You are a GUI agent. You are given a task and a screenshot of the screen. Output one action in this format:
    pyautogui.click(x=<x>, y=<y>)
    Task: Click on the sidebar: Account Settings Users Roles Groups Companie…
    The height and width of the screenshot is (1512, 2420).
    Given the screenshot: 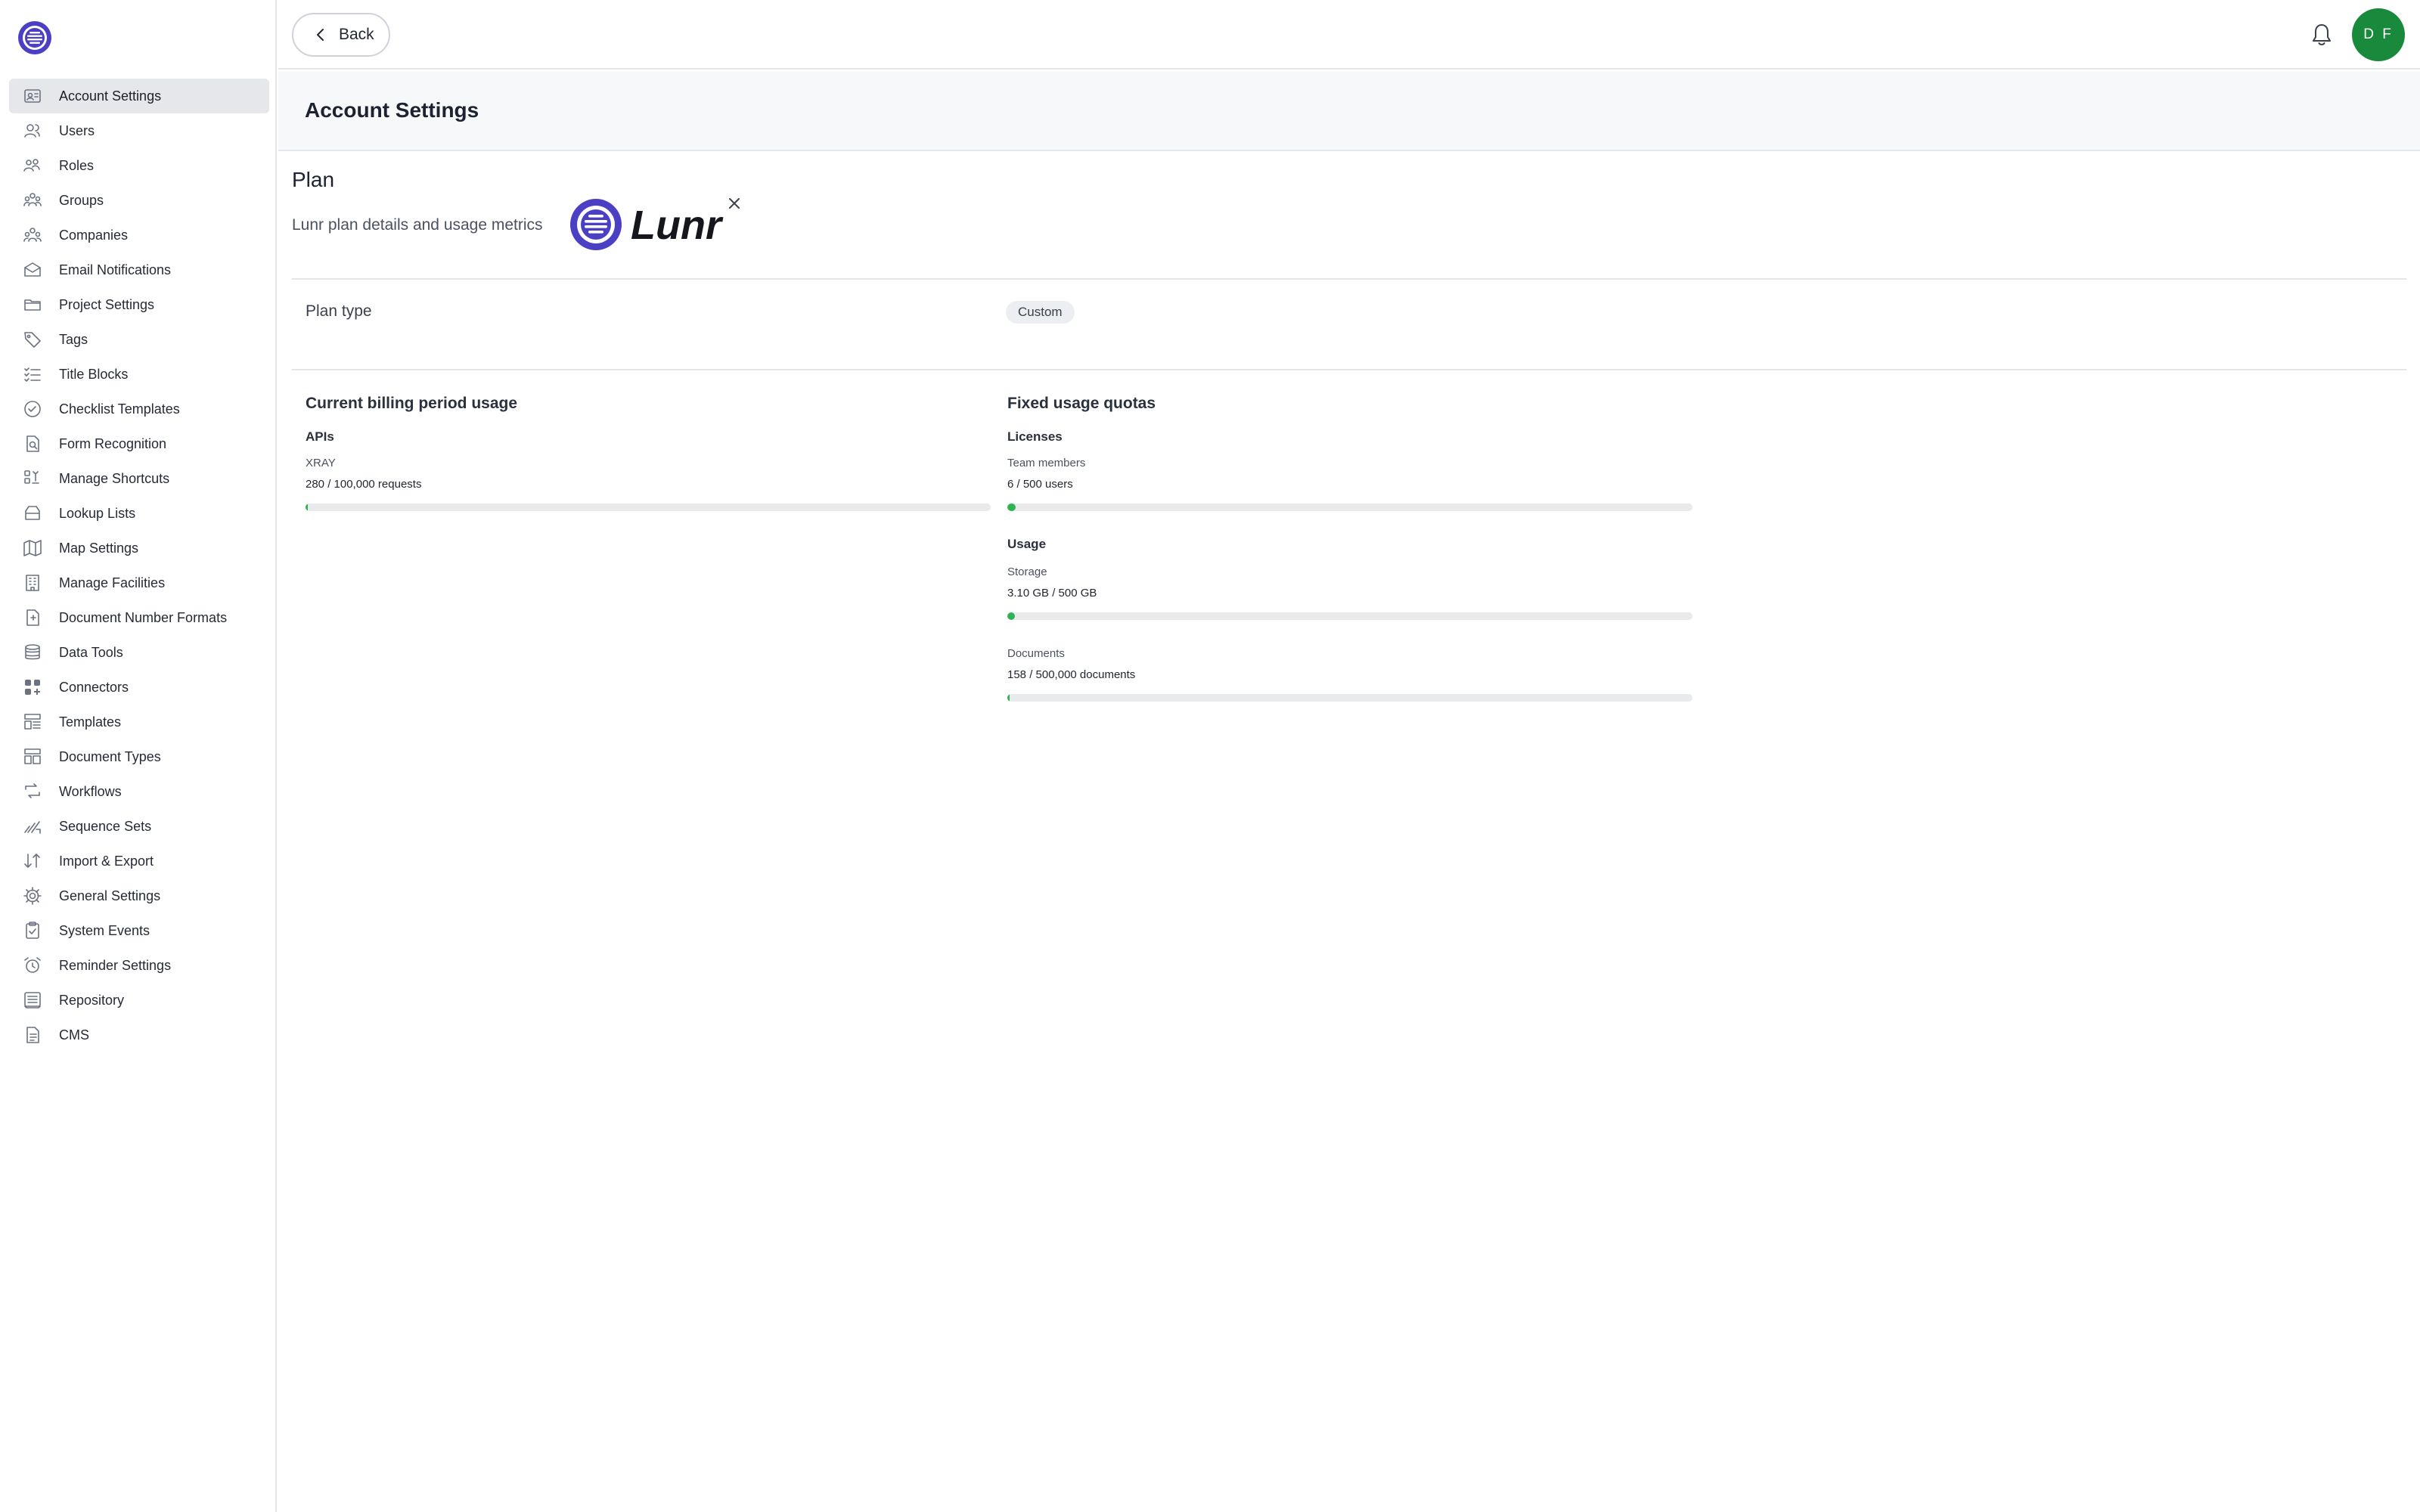 What is the action you would take?
    pyautogui.click(x=138, y=756)
    